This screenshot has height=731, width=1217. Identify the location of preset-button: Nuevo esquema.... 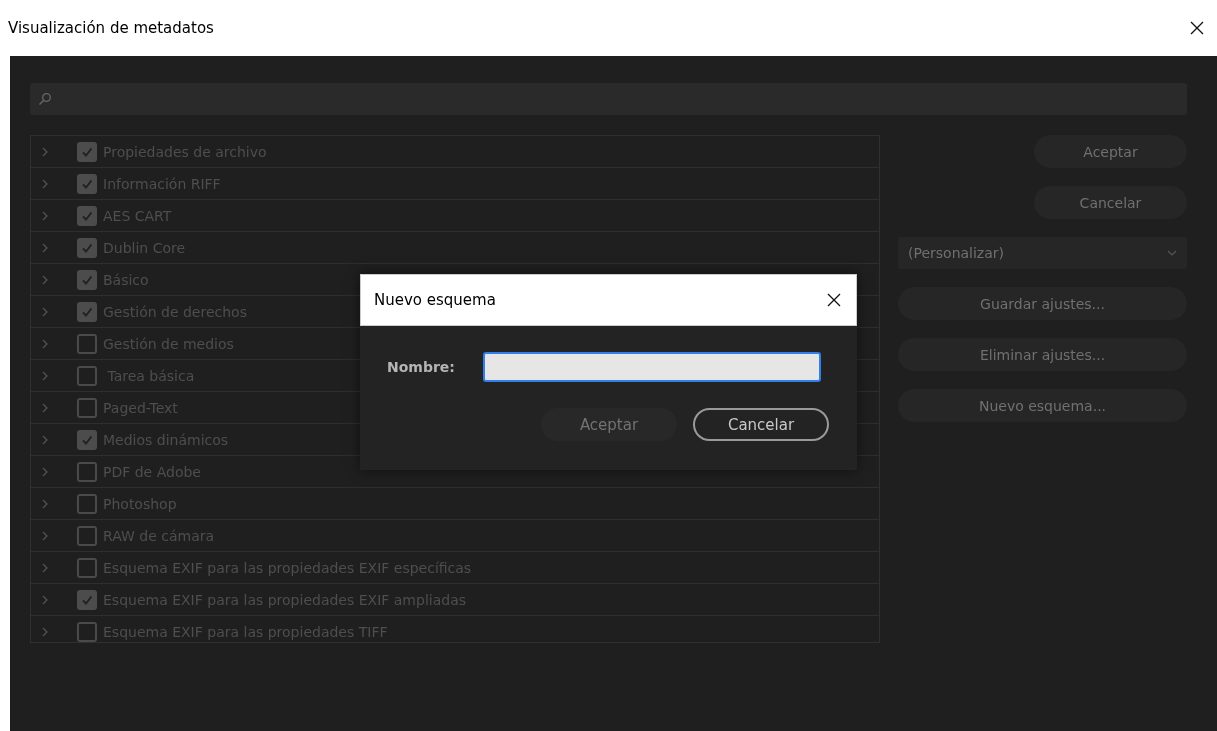
(1042, 405).